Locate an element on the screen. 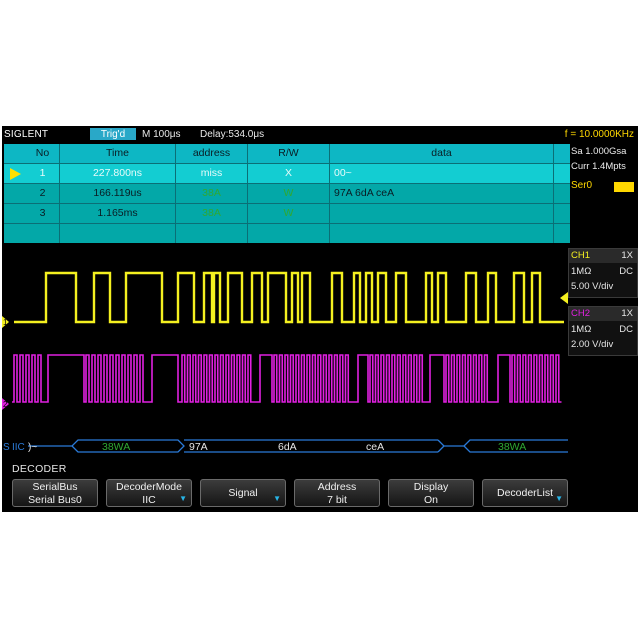  ch2-trace-line is located at coordinates (287, 378).